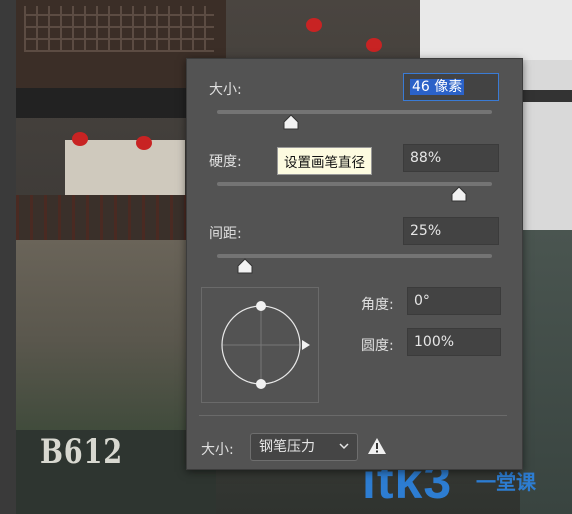 Image resolution: width=572 pixels, height=514 pixels. What do you see at coordinates (81, 452) in the screenshot?
I see `watermark-b612: B612` at bounding box center [81, 452].